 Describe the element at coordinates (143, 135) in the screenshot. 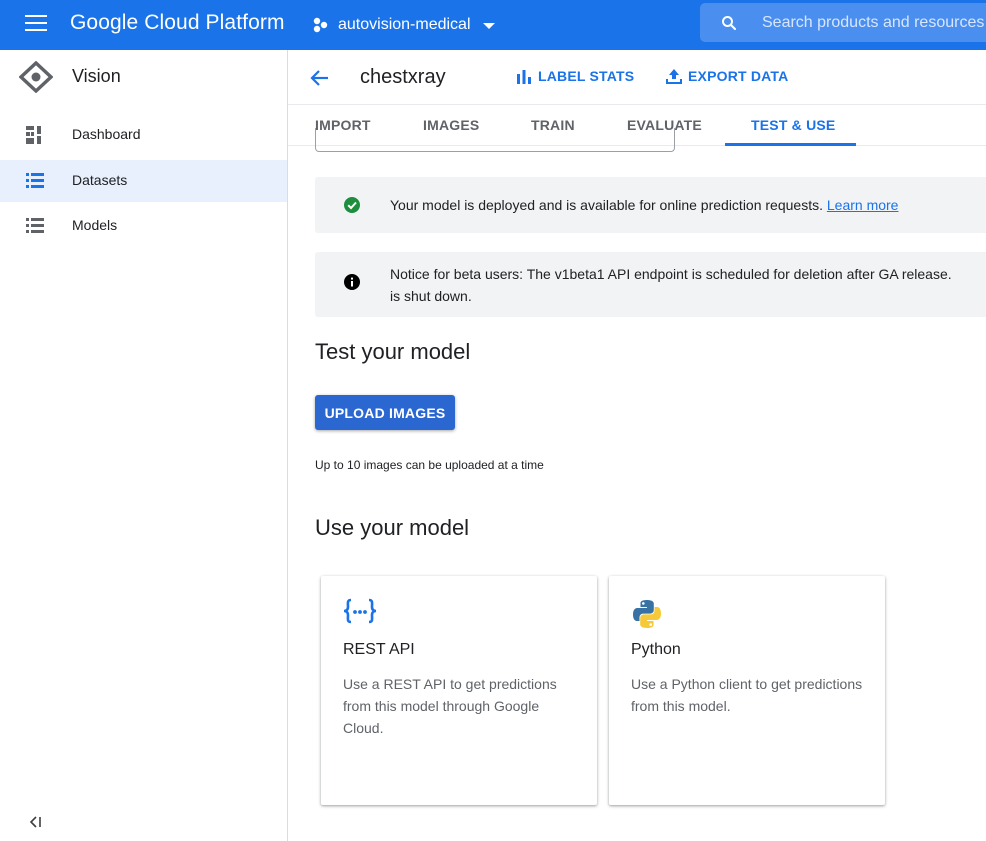

I see `sidebar-item-dashboard: Dashboard` at that location.